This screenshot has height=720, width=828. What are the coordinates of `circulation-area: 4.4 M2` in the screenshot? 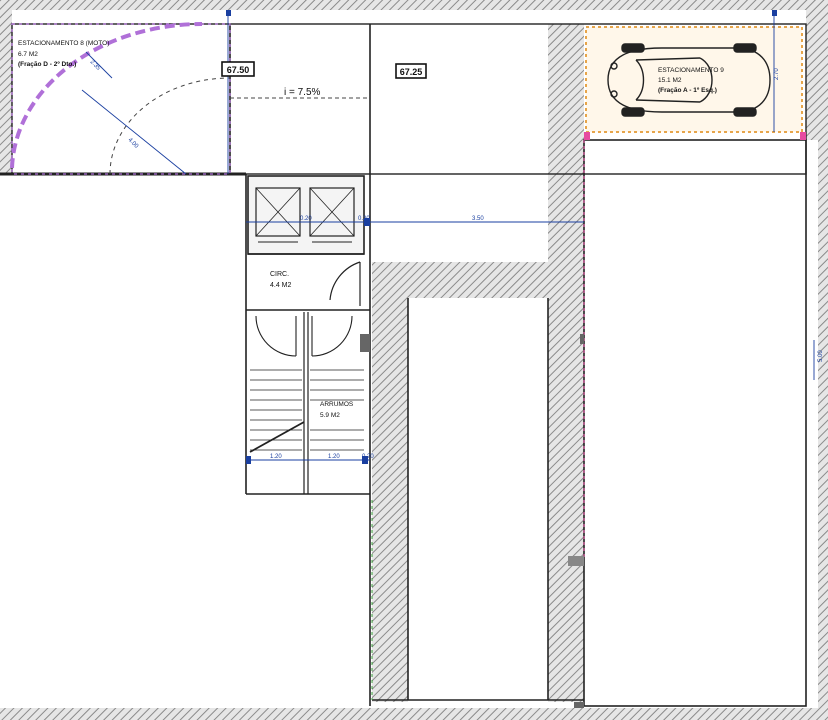 It's located at (281, 285).